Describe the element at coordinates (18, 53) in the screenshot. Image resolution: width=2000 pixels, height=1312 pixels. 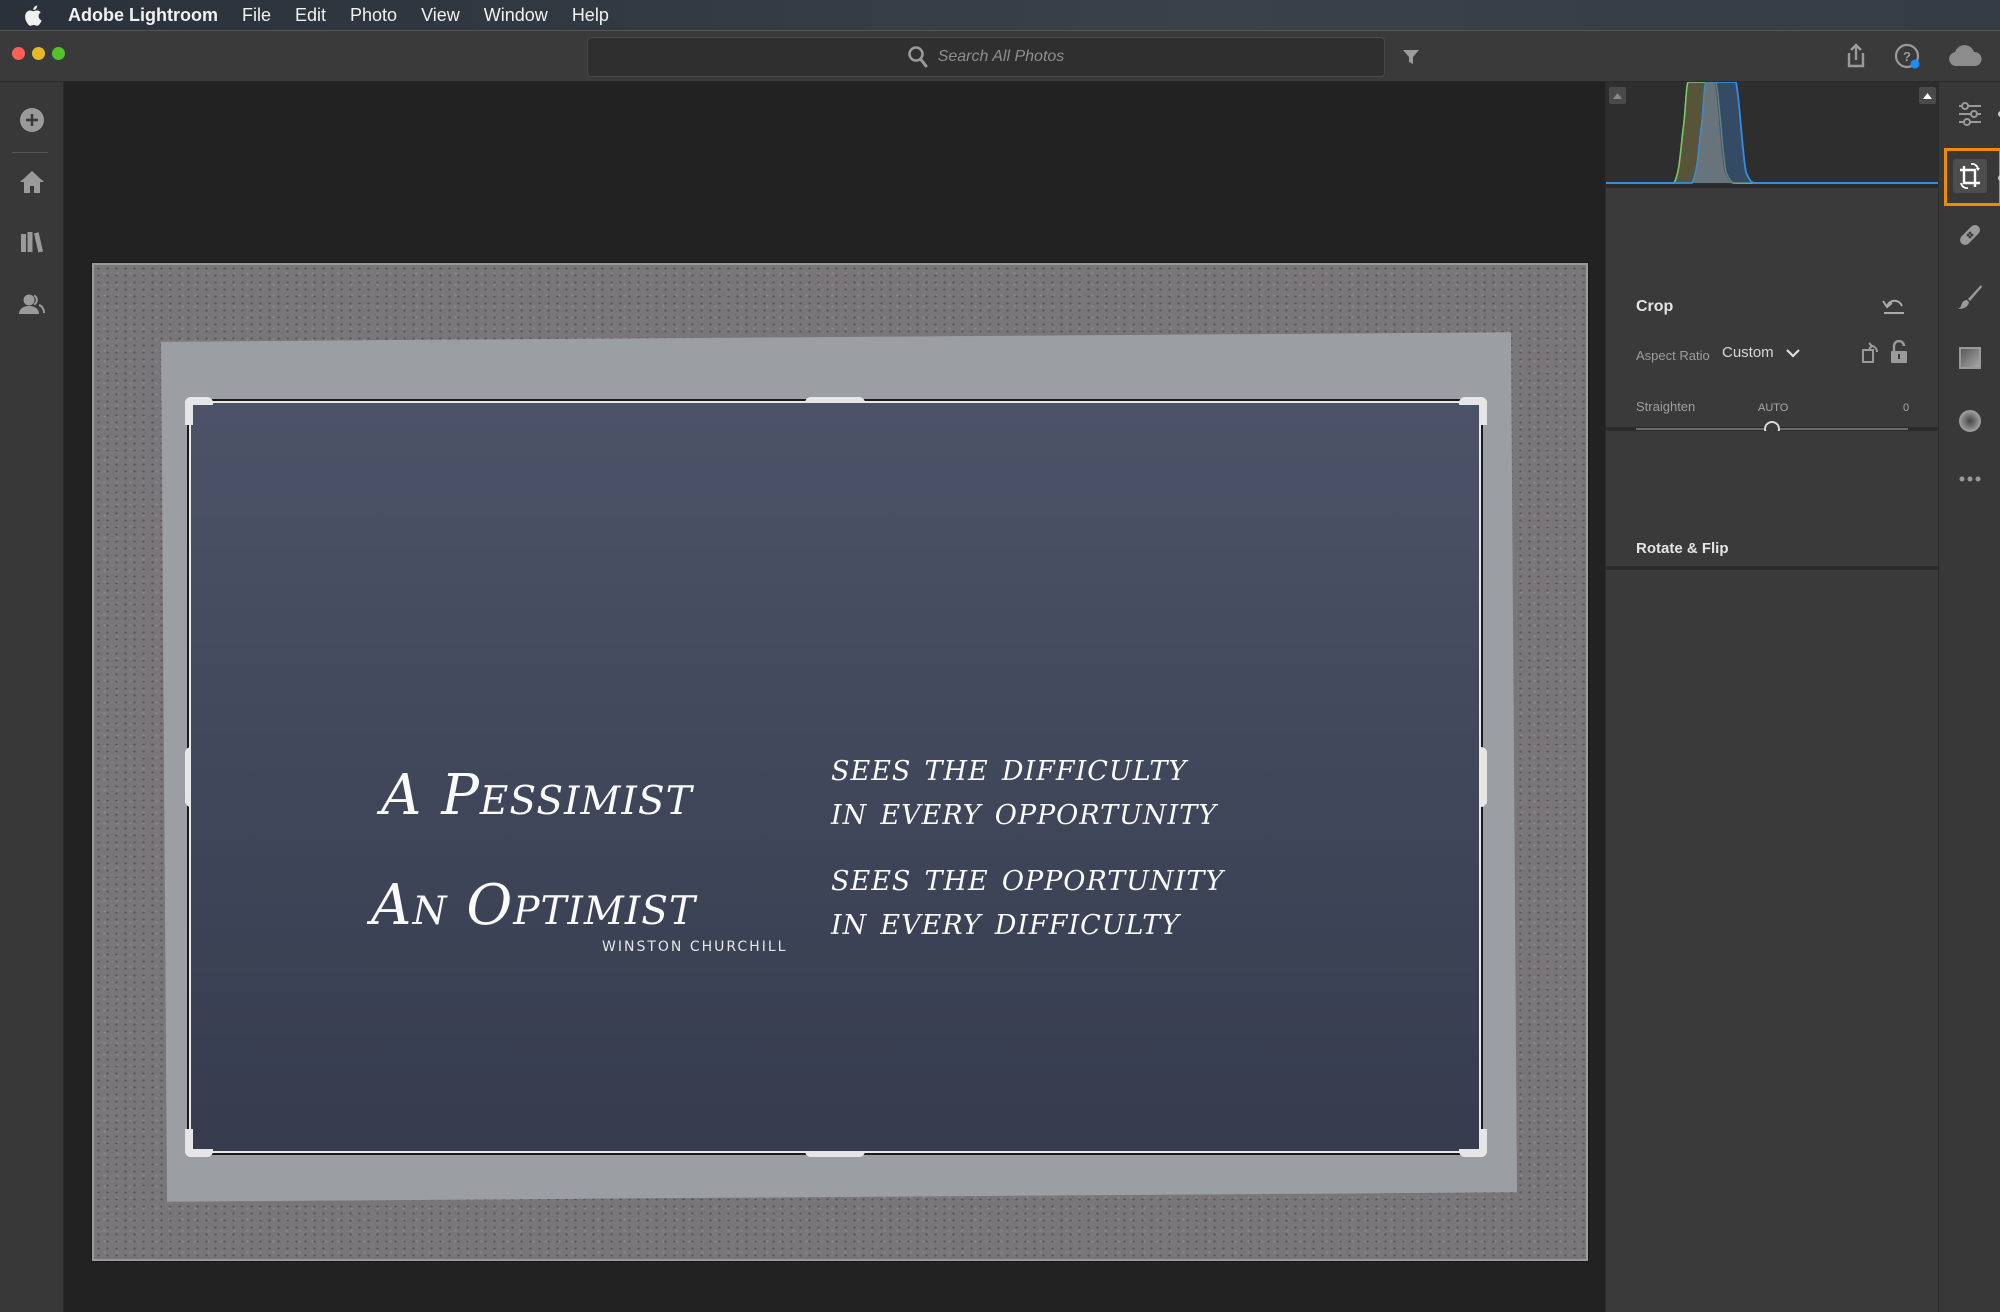
I see `close-window-button` at that location.